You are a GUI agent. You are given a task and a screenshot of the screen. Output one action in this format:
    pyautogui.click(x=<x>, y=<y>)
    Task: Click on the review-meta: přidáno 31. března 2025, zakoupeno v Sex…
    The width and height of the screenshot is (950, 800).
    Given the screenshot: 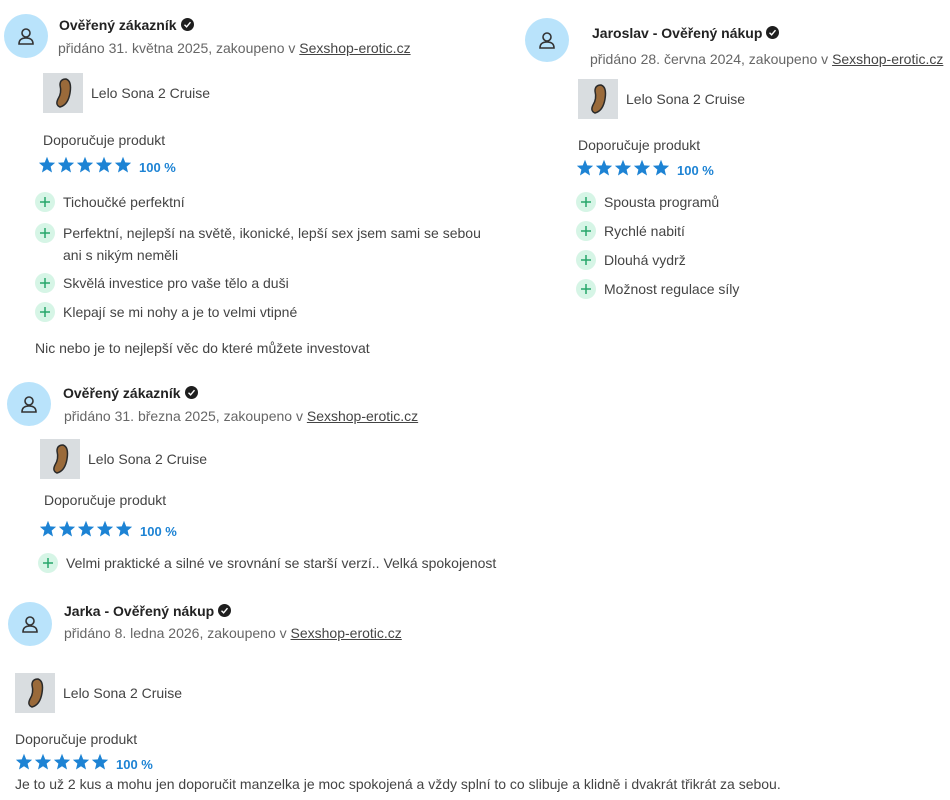 What is the action you would take?
    pyautogui.click(x=241, y=416)
    